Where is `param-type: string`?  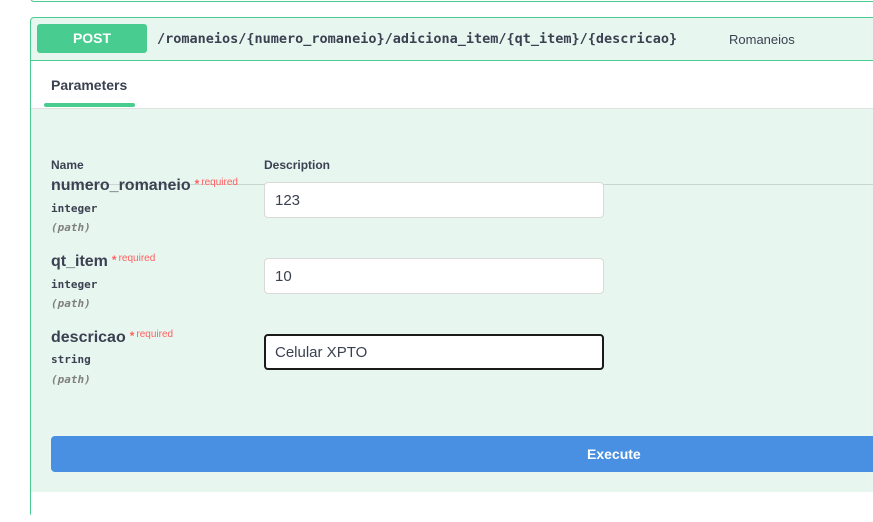
param-type: string is located at coordinates (71, 359).